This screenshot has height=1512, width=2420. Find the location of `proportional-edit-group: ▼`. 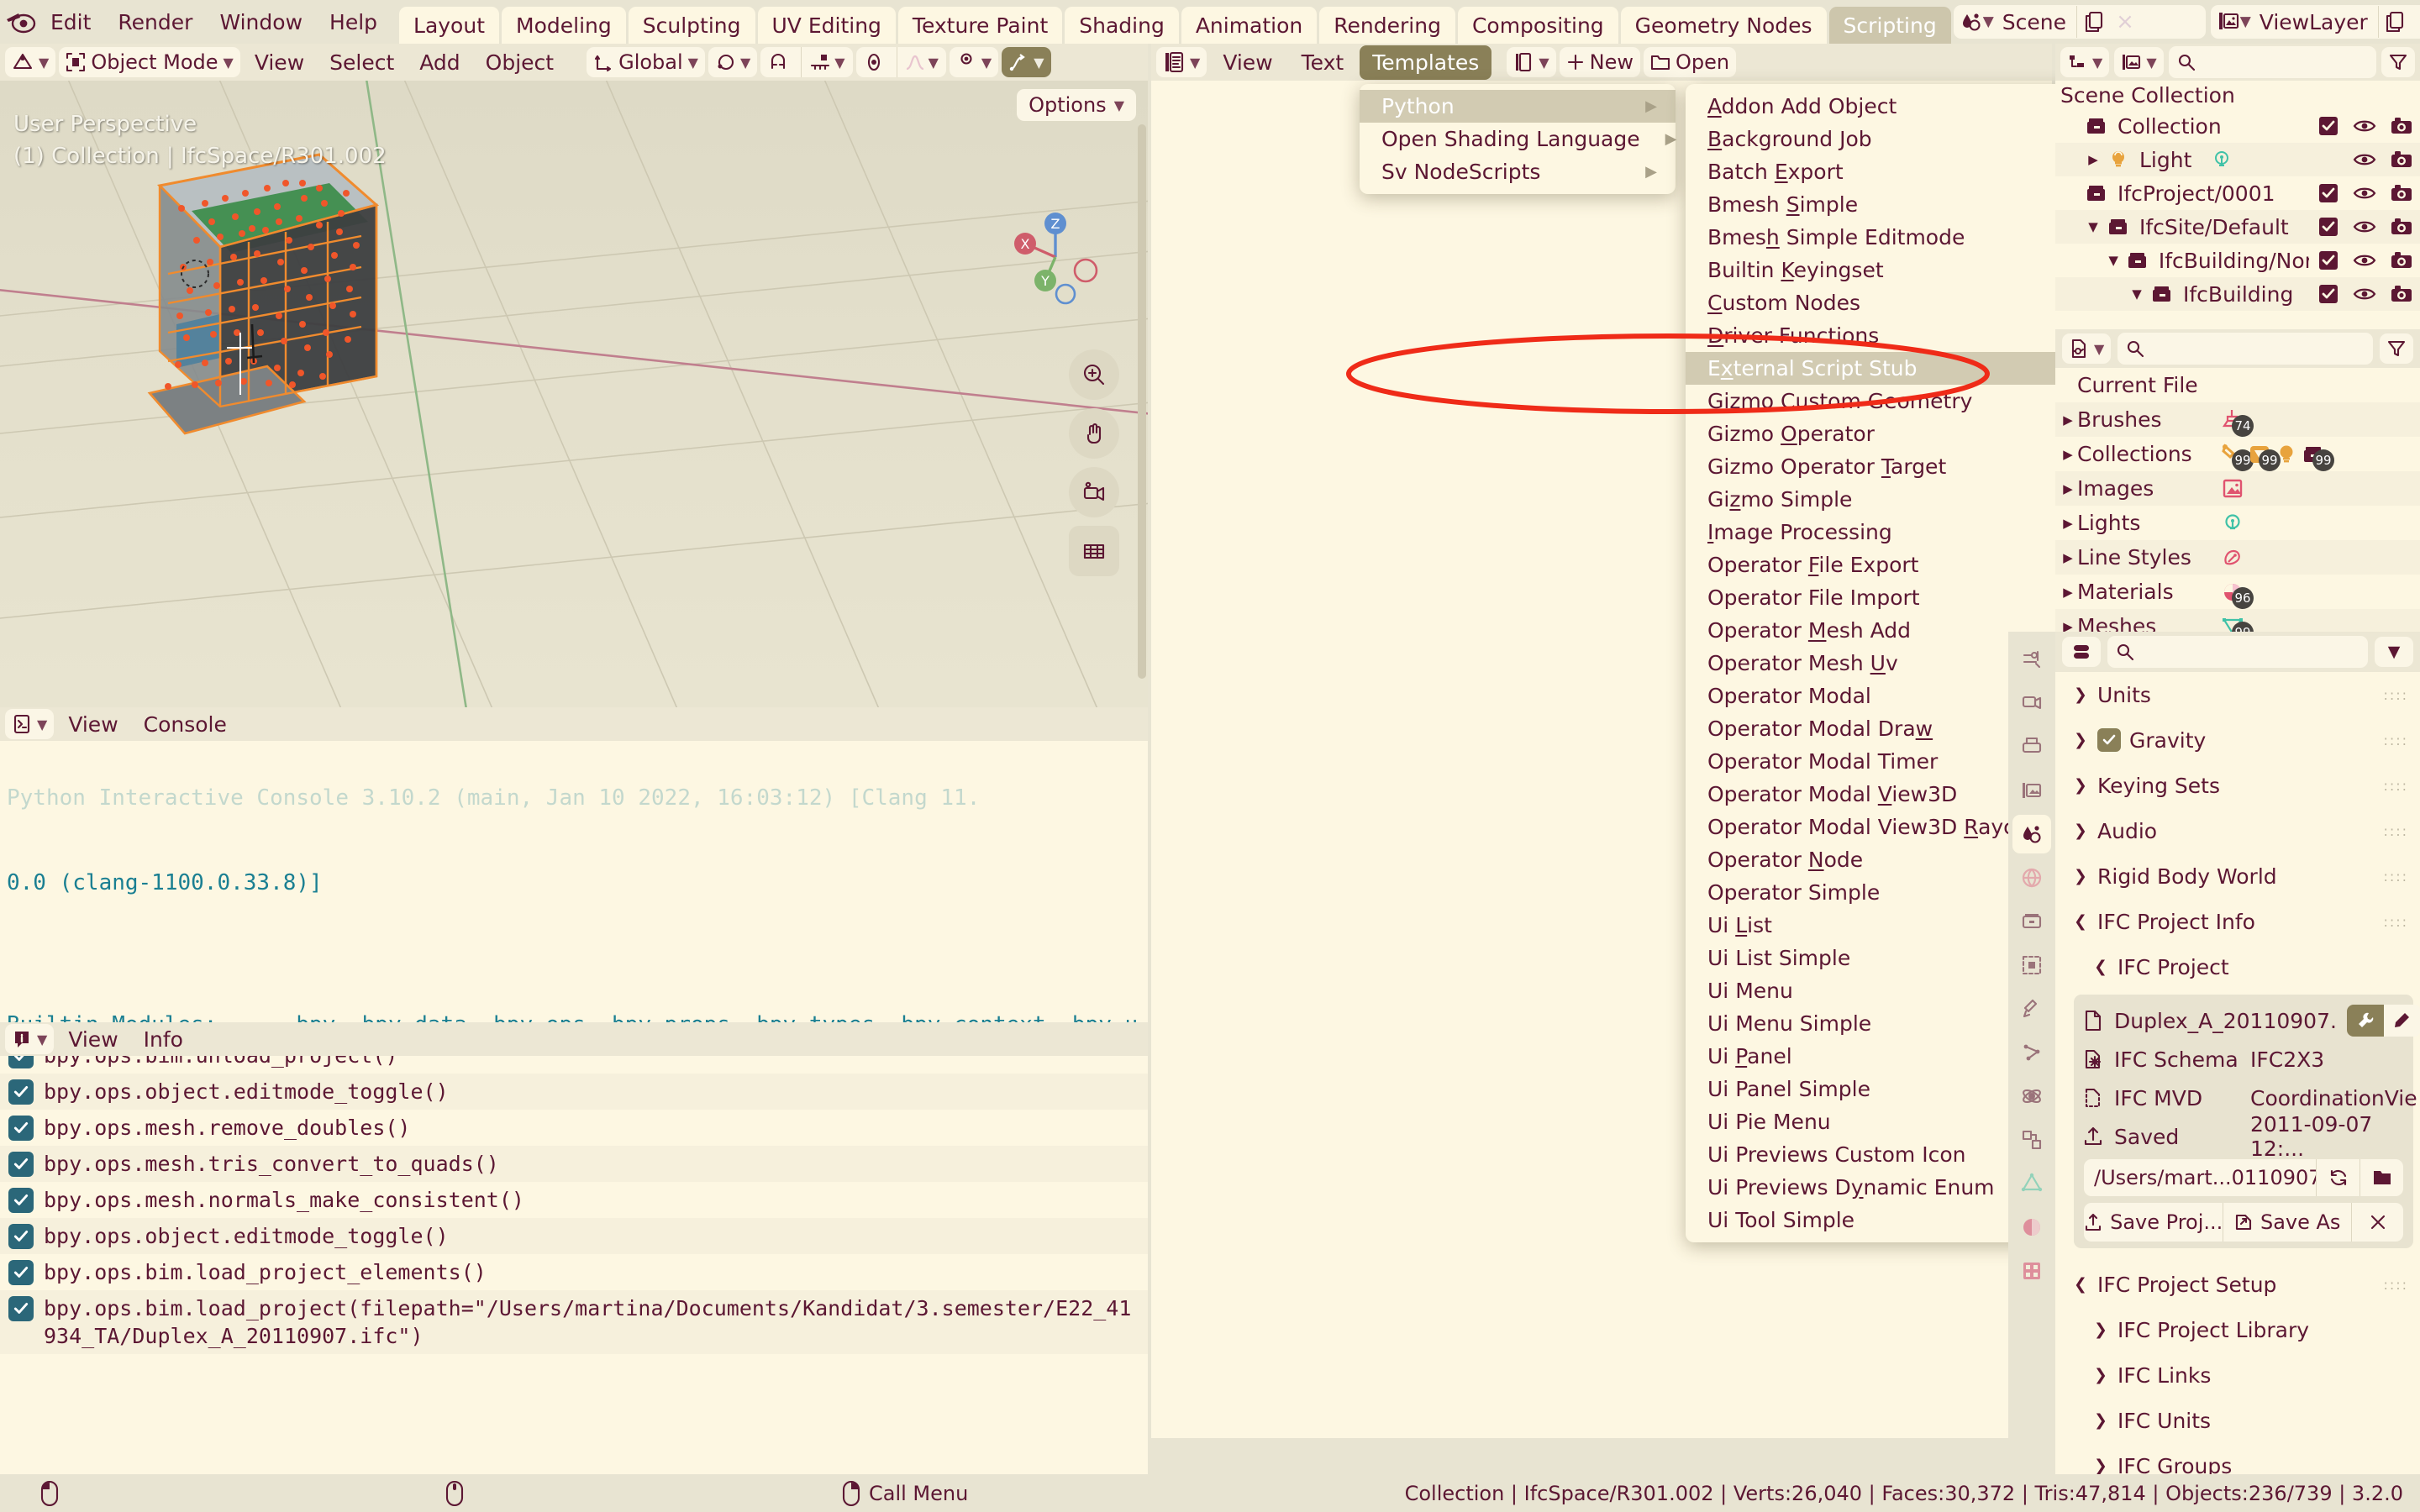

proportional-edit-group: ▼ is located at coordinates (901, 62).